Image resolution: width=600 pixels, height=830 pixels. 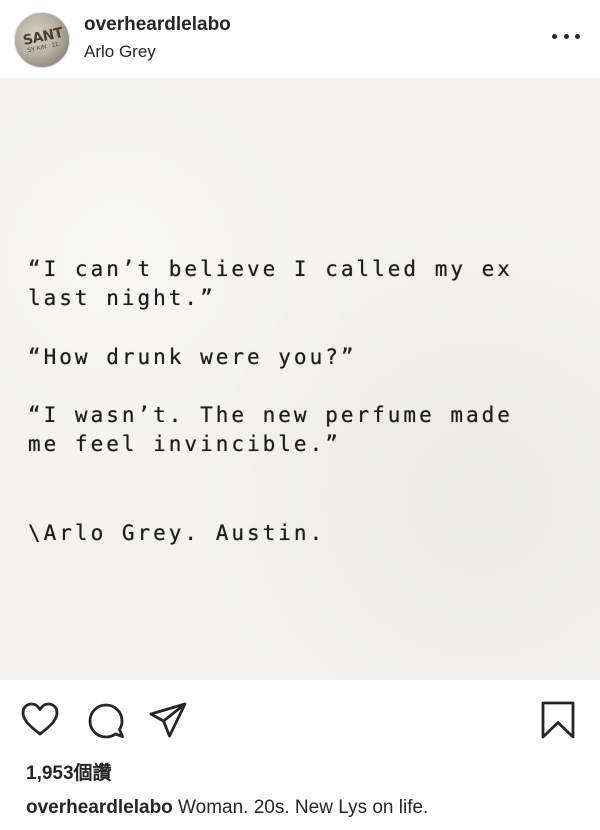 I want to click on more-horizontal-icon, so click(x=566, y=36).